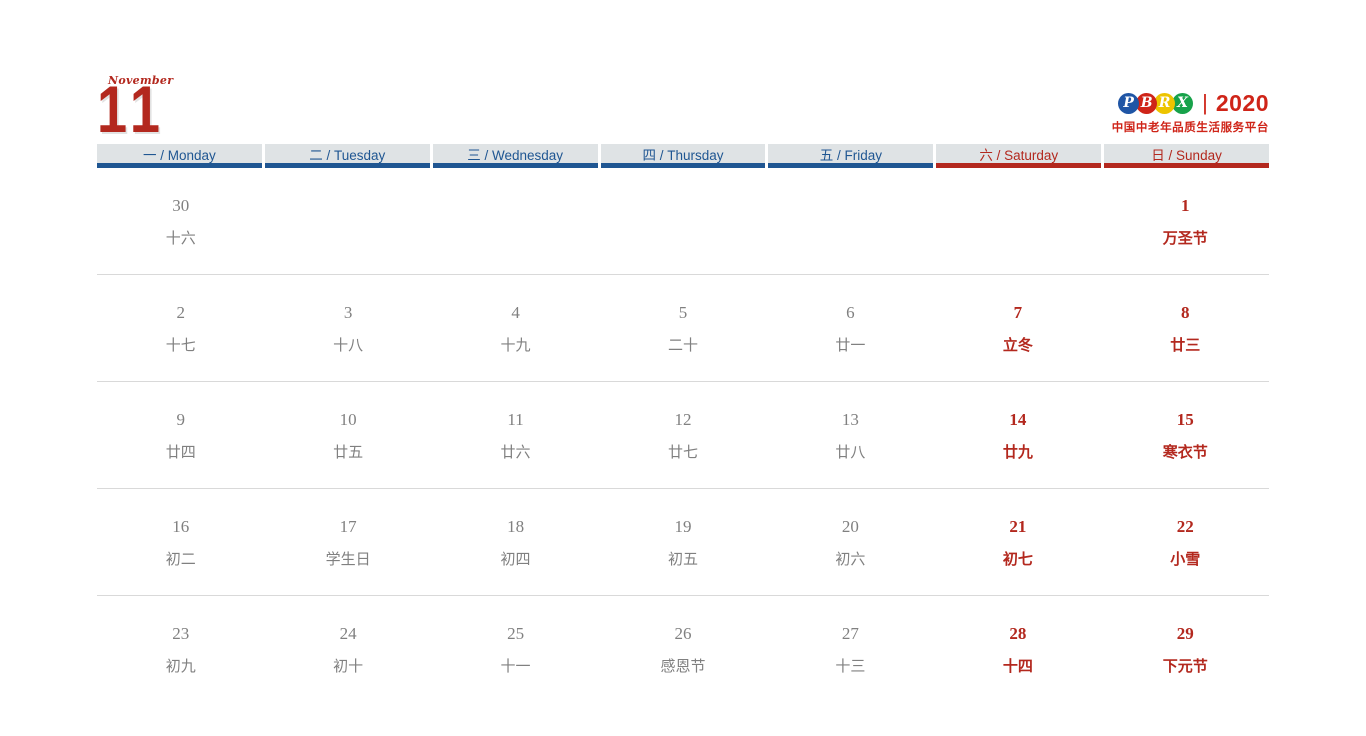 The height and width of the screenshot is (736, 1366). What do you see at coordinates (1185, 328) in the screenshot?
I see `day-cell: 8 廿三` at bounding box center [1185, 328].